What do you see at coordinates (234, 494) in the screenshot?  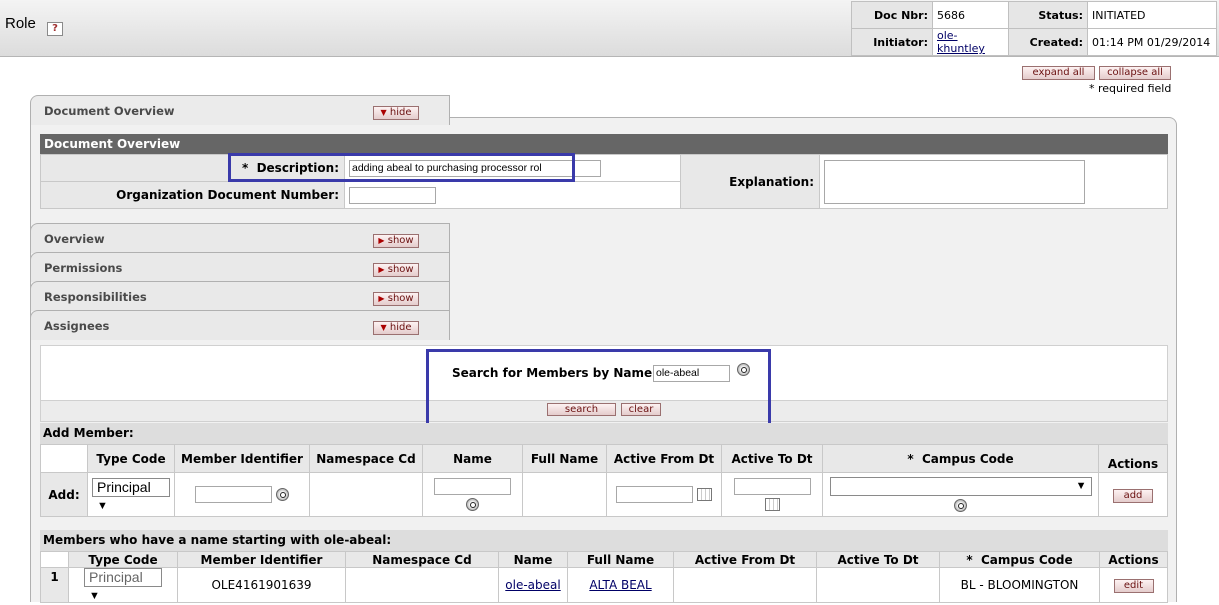 I see `add-member-identifier-input` at bounding box center [234, 494].